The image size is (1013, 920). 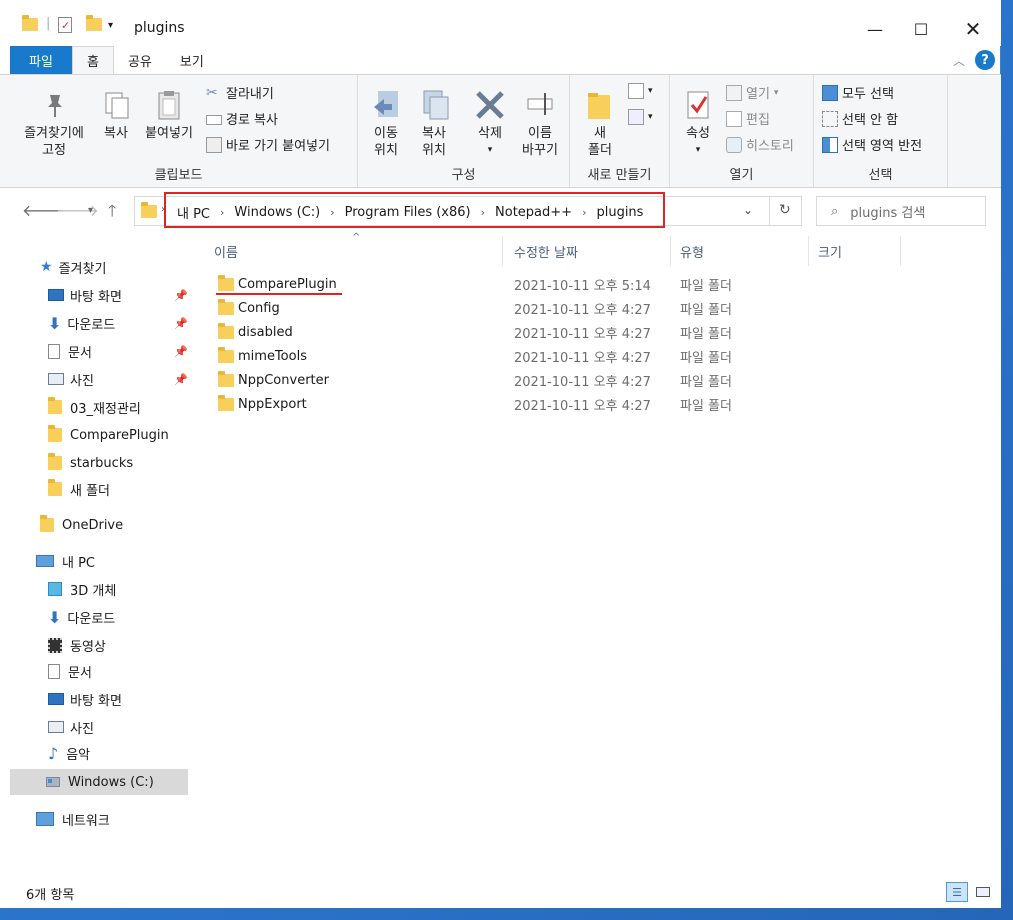 What do you see at coordinates (169, 105) in the screenshot?
I see `paste-icon` at bounding box center [169, 105].